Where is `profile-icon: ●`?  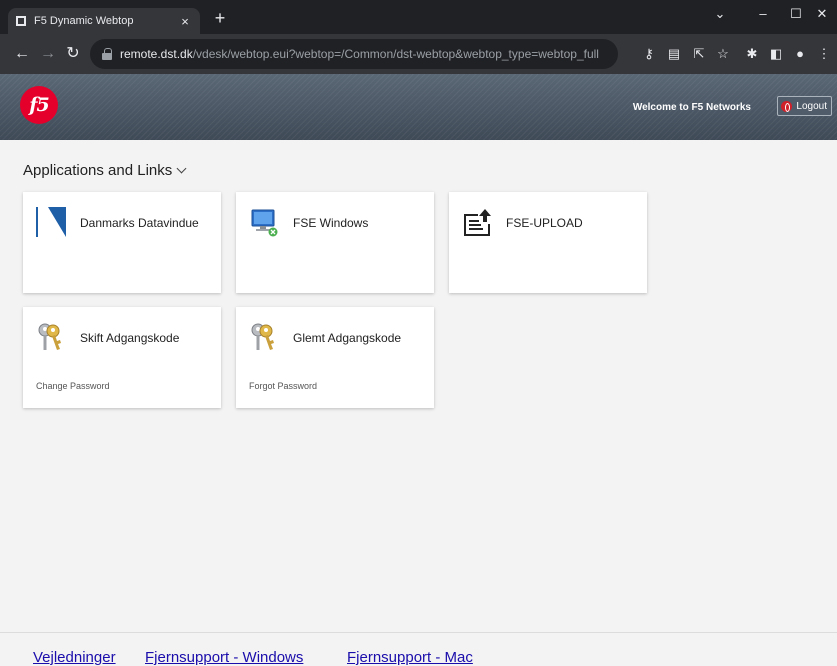
profile-icon: ● is located at coordinates (800, 54).